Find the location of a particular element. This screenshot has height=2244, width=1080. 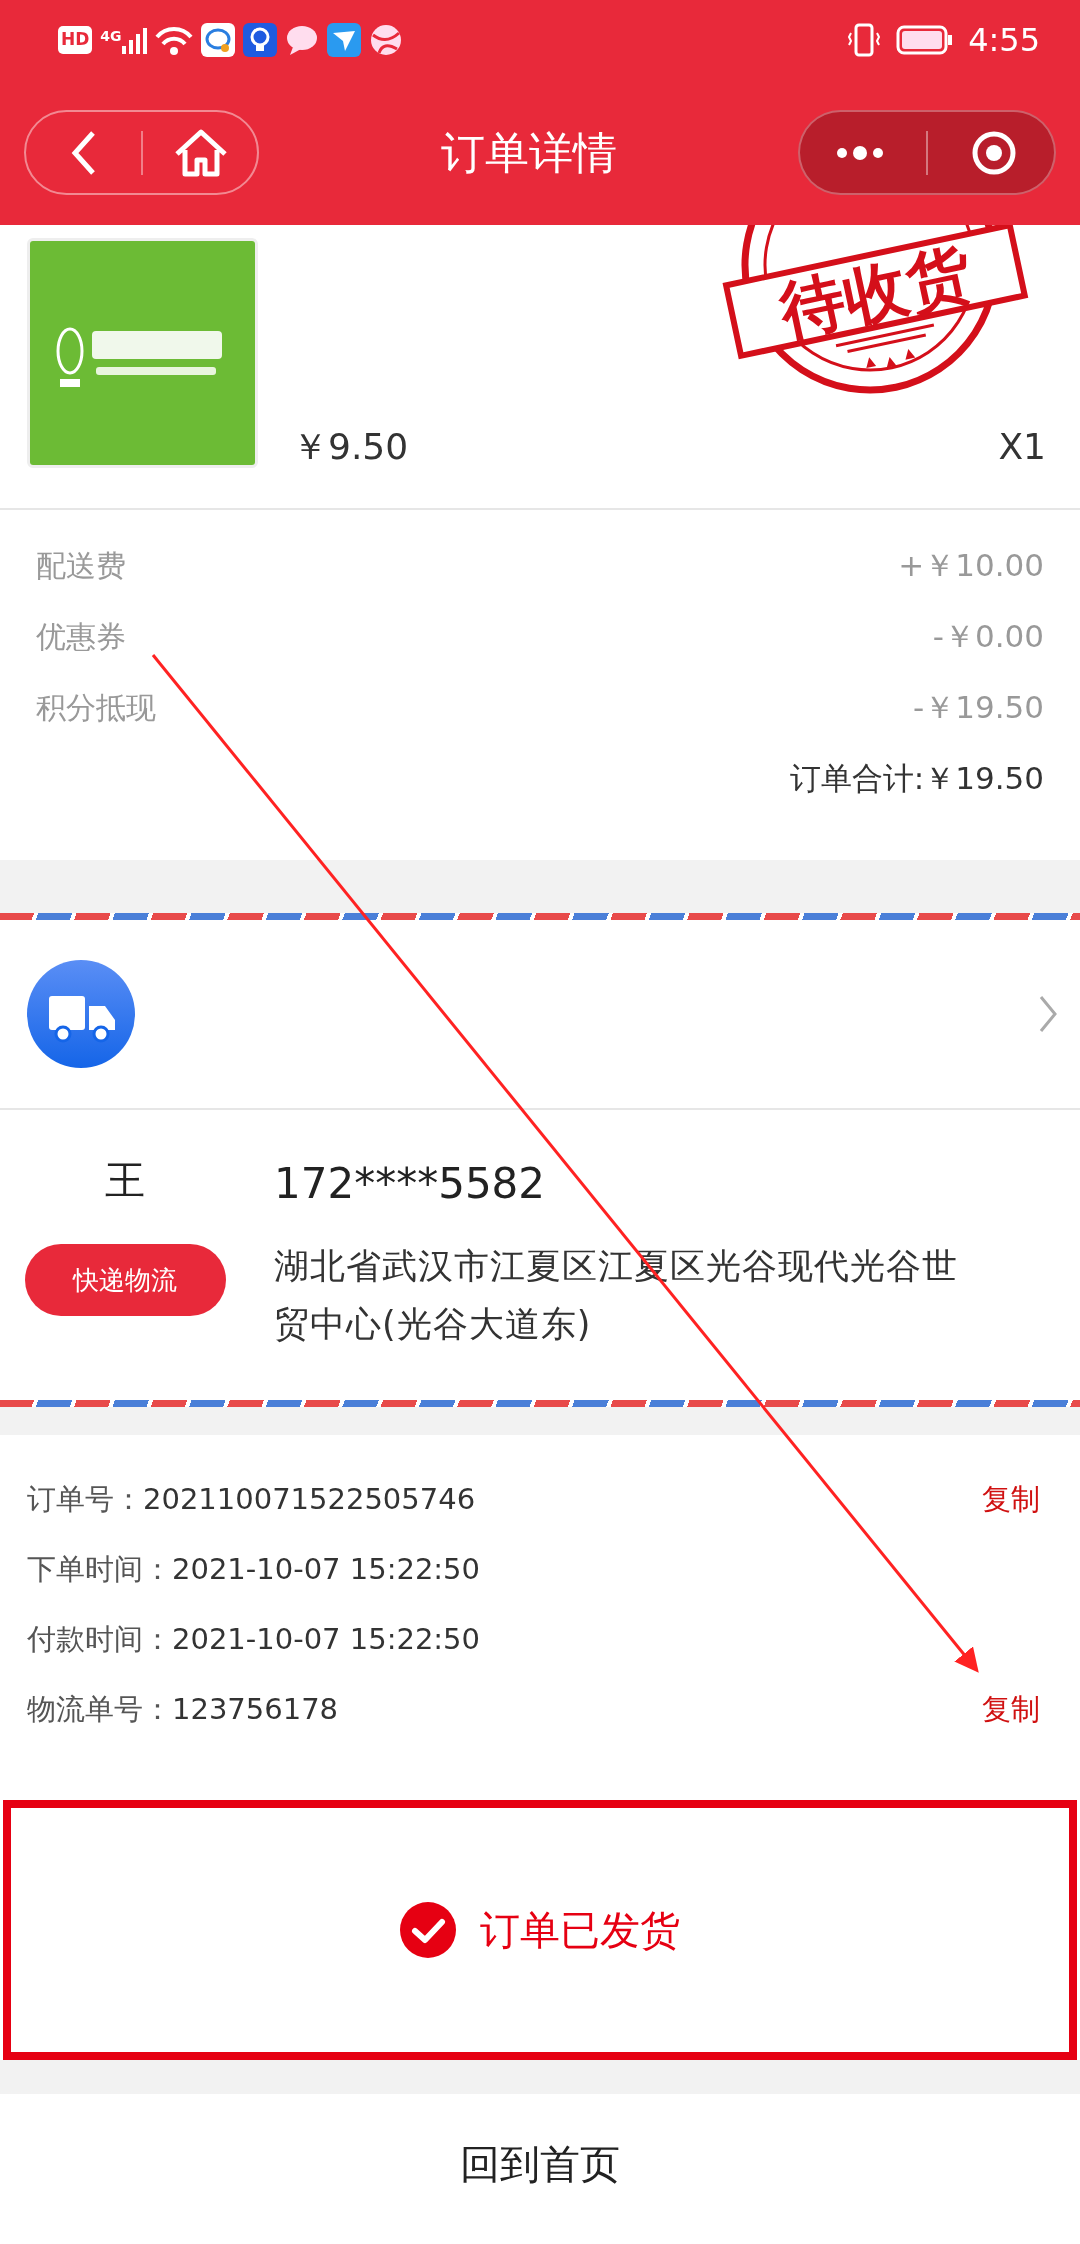

vibrate-icon is located at coordinates (864, 40).